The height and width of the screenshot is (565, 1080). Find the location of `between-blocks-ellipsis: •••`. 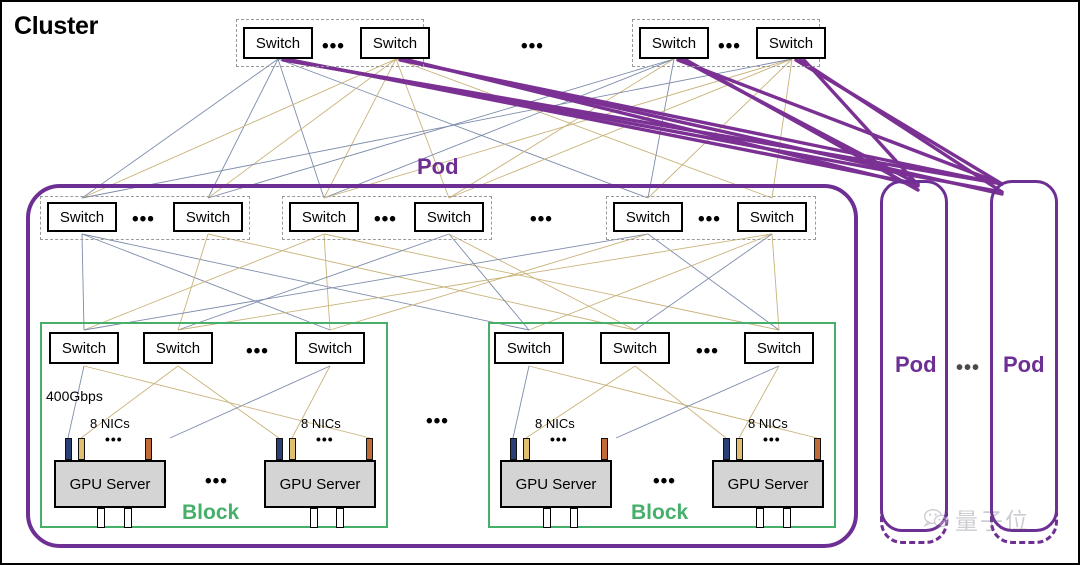

between-blocks-ellipsis: ••• is located at coordinates (437, 421).